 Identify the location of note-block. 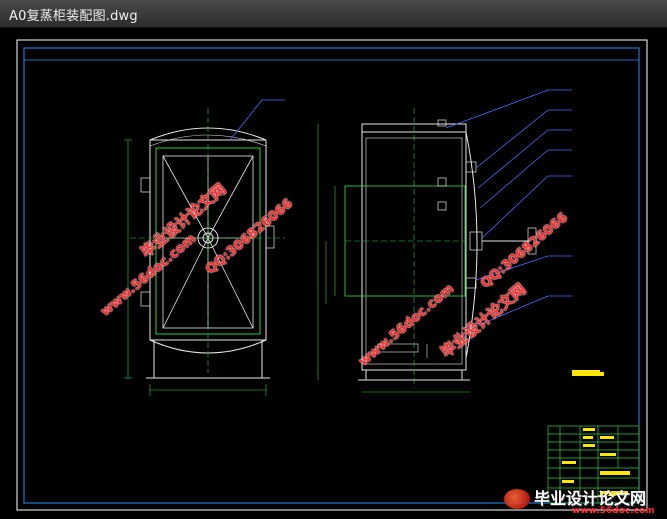
(586, 373).